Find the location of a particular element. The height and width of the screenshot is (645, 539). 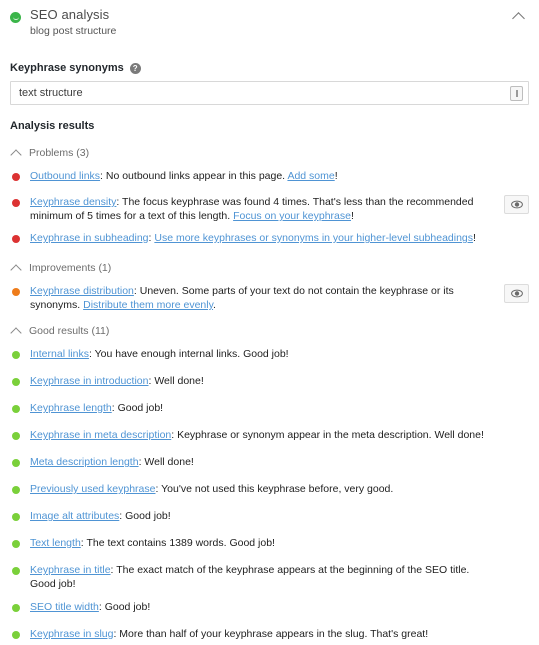

list-item: SEO title width: Good job! is located at coordinates (269, 609).